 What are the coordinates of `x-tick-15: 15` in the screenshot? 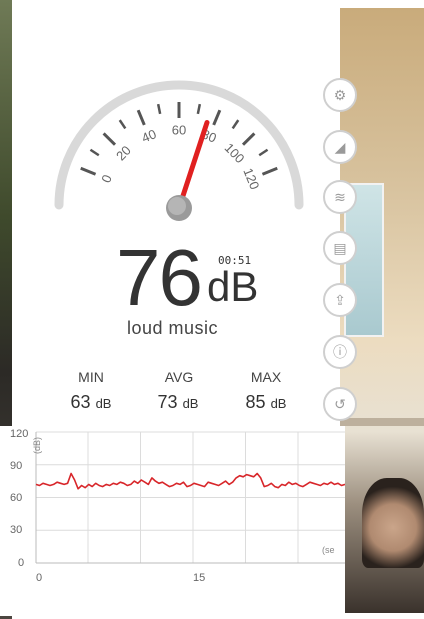 It's located at (199, 578).